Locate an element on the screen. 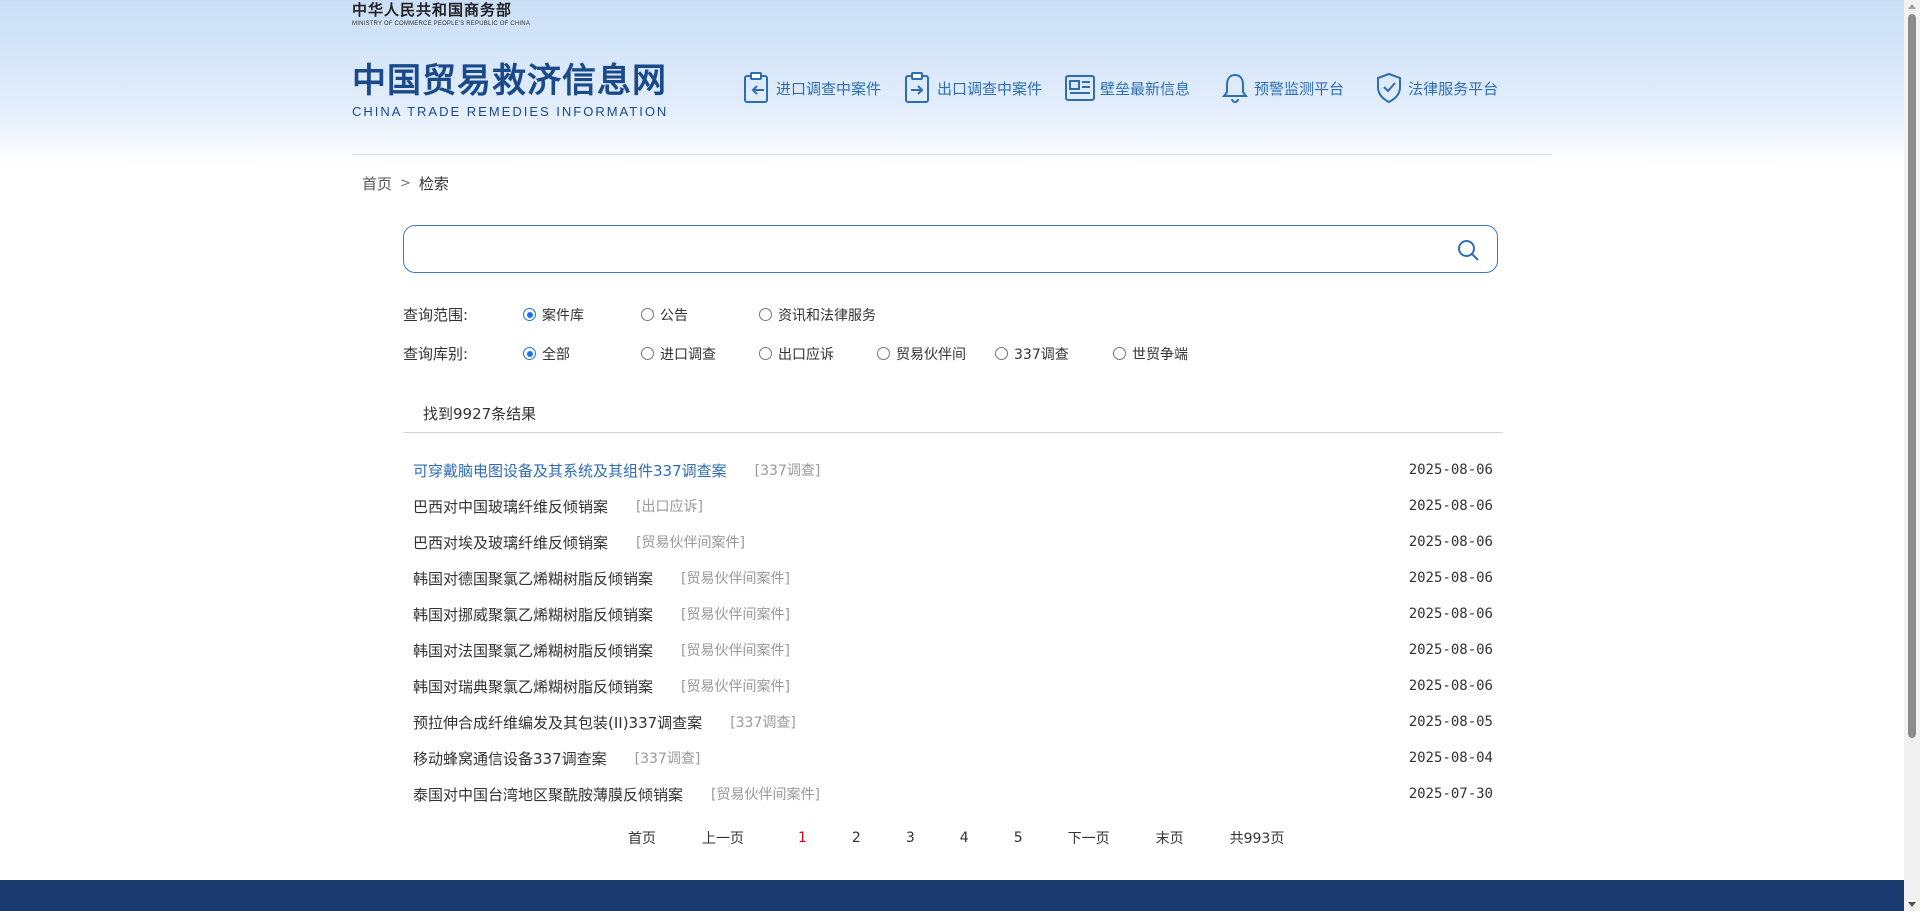 The width and height of the screenshot is (1920, 911). list-item: 巴西对埃及玻璃纤维反倾销案 [贸易伙伴间案件] 2025-08-06 is located at coordinates (953, 542).